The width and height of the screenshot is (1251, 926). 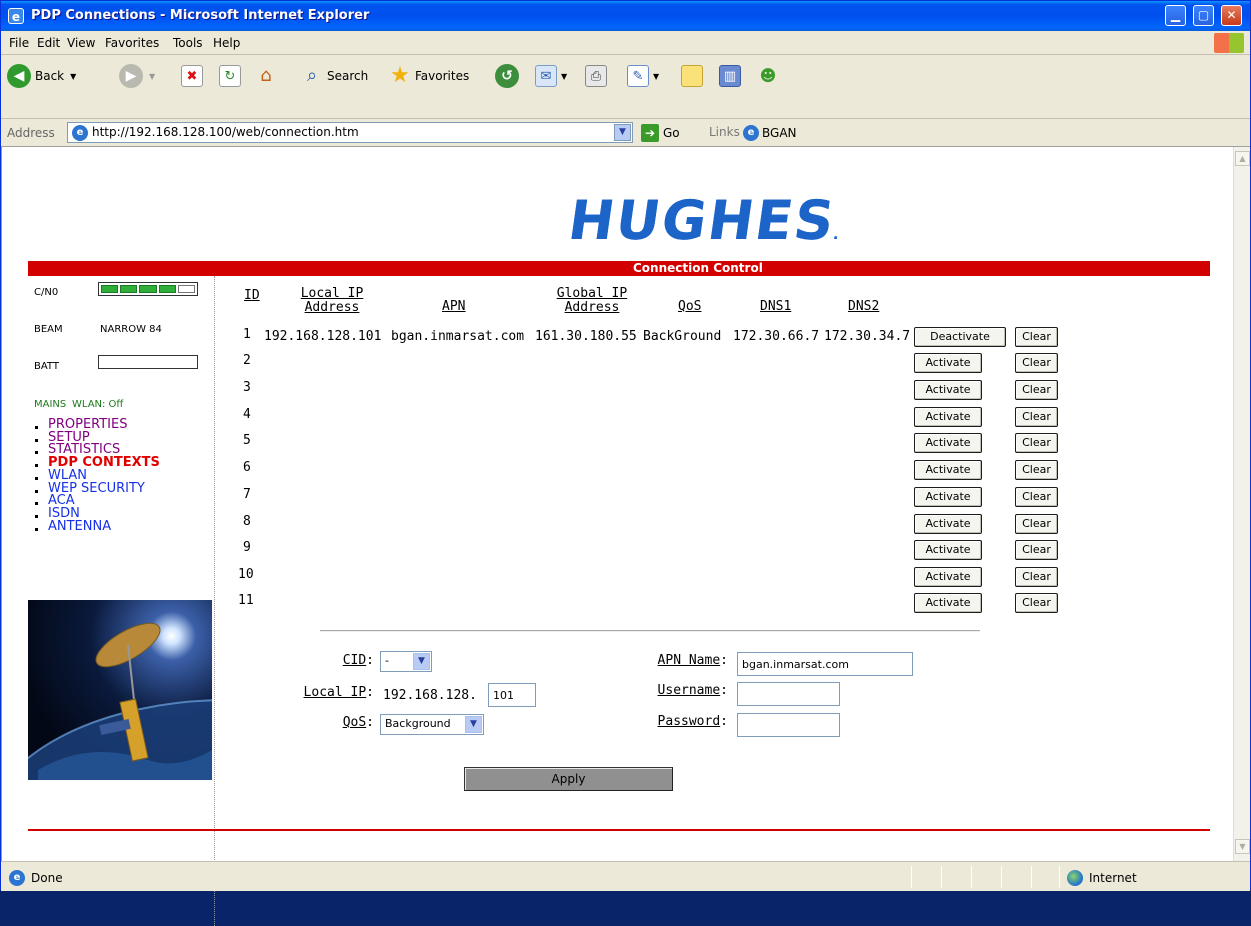 I want to click on back-label: Back, so click(x=50, y=76).